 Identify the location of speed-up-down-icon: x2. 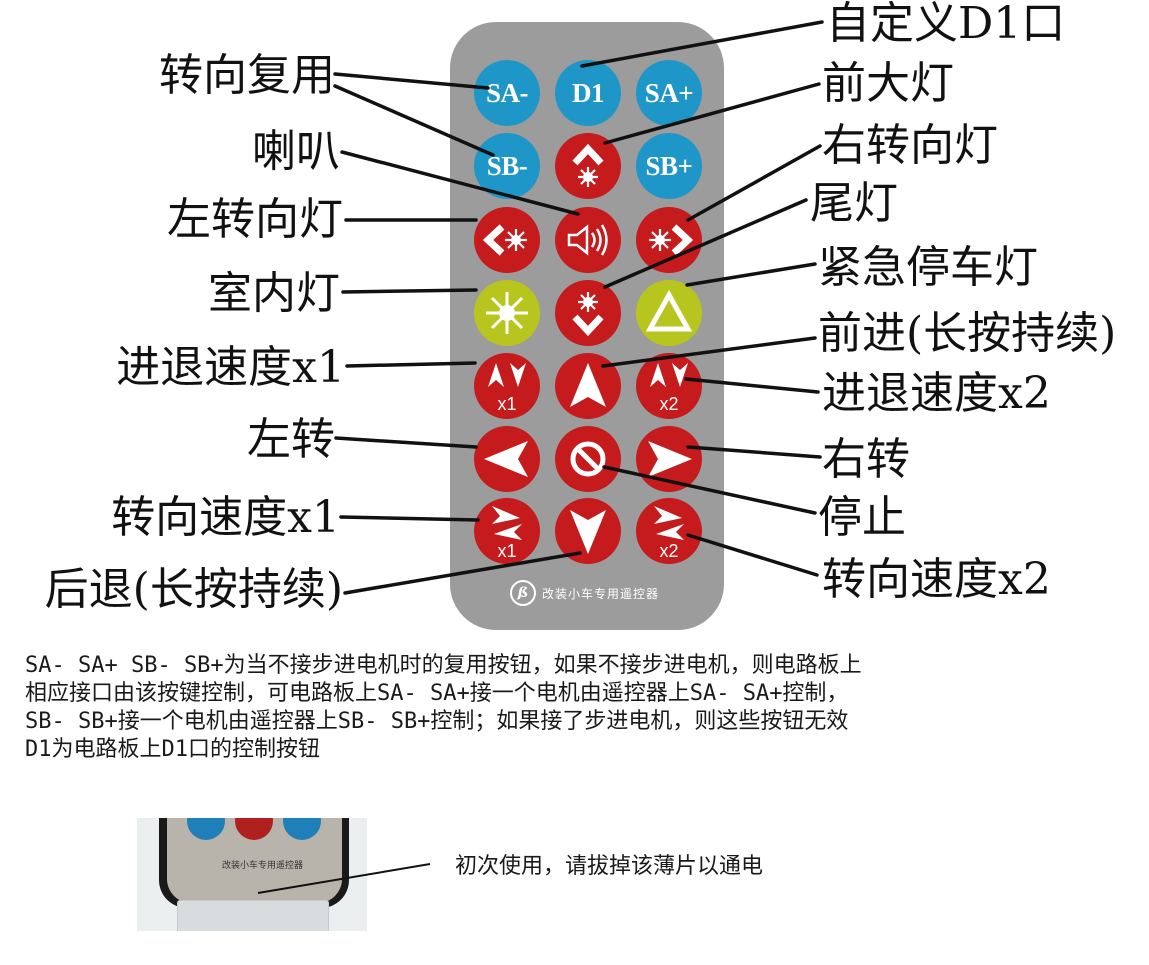
(669, 388).